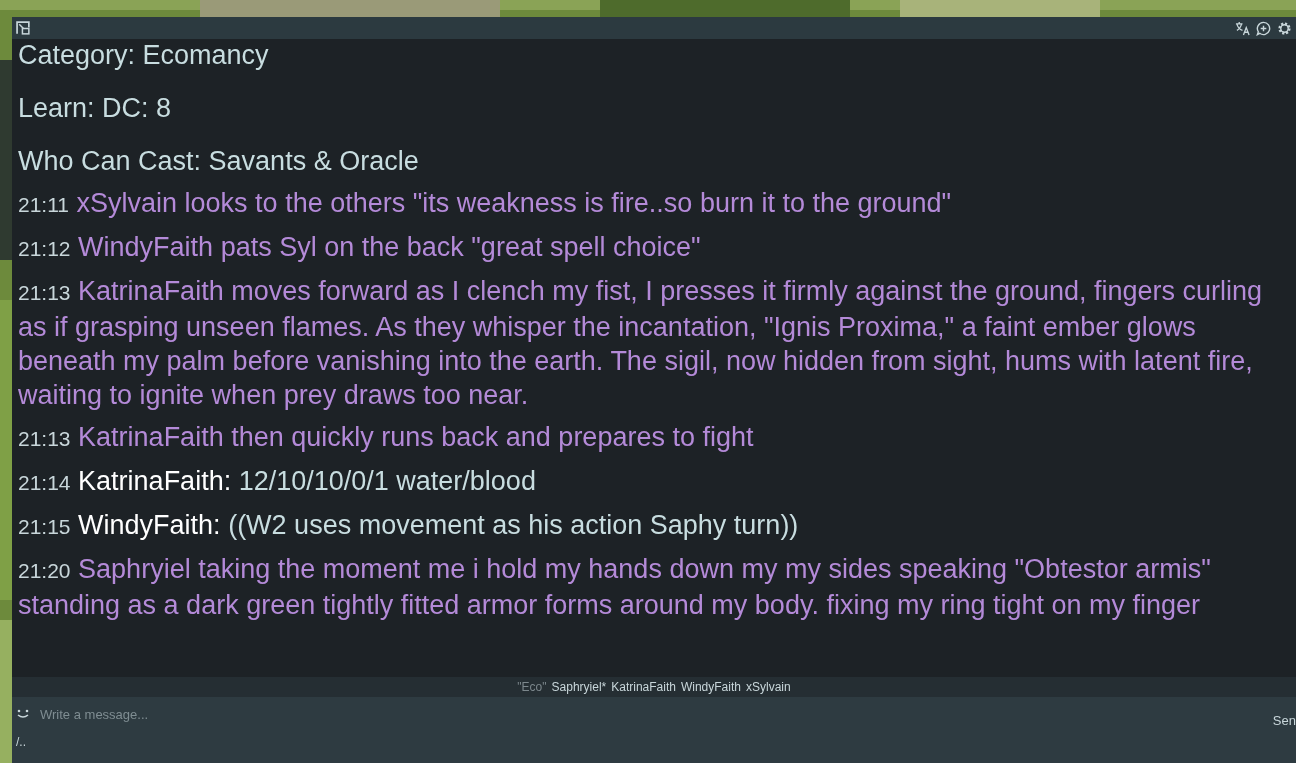 This screenshot has height=763, width=1296. Describe the element at coordinates (579, 687) in the screenshot. I see `user-name: Saphryiel*` at that location.